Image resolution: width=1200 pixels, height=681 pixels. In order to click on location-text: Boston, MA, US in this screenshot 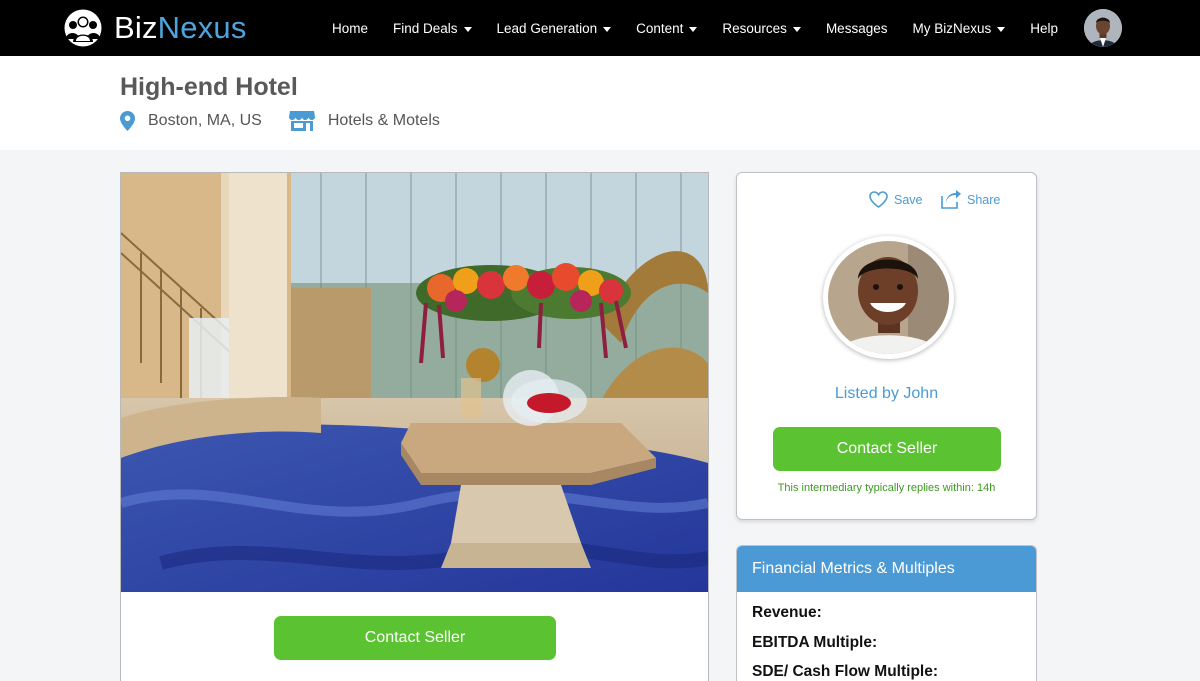, I will do `click(205, 120)`.